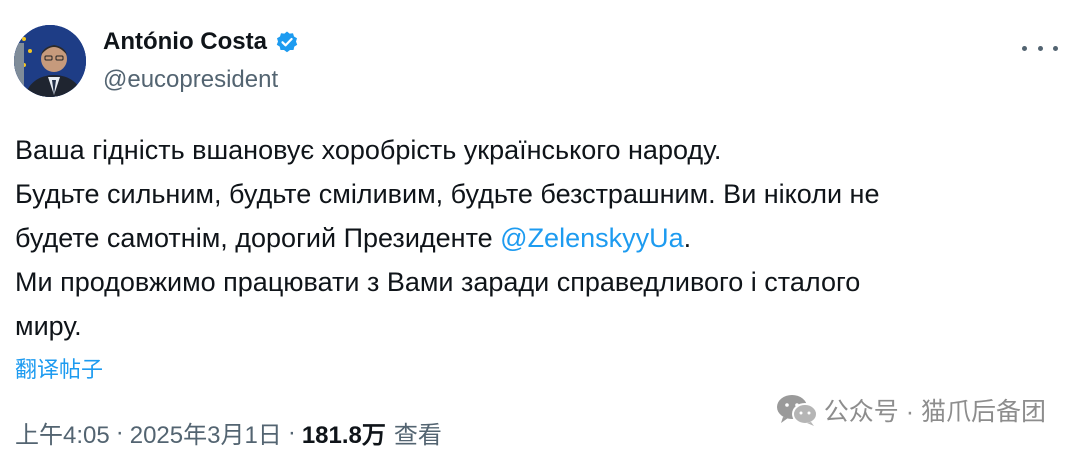 The height and width of the screenshot is (452, 1080). Describe the element at coordinates (797, 410) in the screenshot. I see `wechat-icon` at that location.